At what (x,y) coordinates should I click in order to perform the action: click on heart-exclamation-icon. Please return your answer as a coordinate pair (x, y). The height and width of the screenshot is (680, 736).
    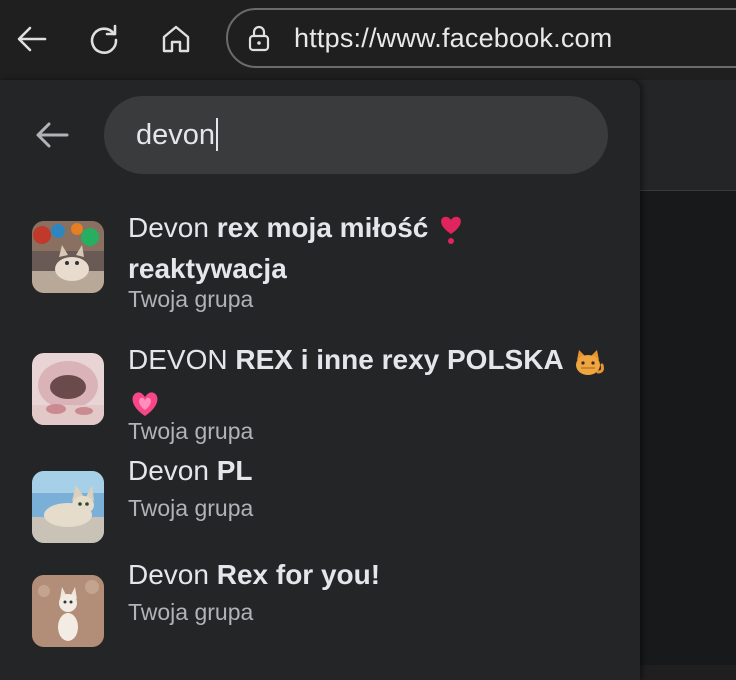
    Looking at the image, I should click on (451, 230).